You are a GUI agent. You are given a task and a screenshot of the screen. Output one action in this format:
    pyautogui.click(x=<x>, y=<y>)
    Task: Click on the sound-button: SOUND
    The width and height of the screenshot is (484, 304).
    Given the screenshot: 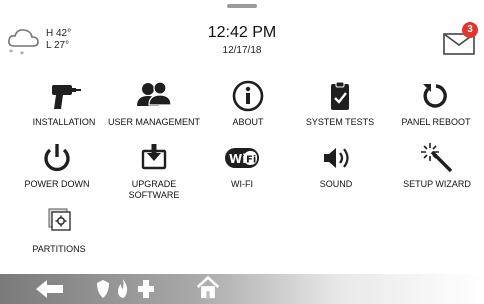 What is the action you would take?
    pyautogui.click(x=336, y=168)
    